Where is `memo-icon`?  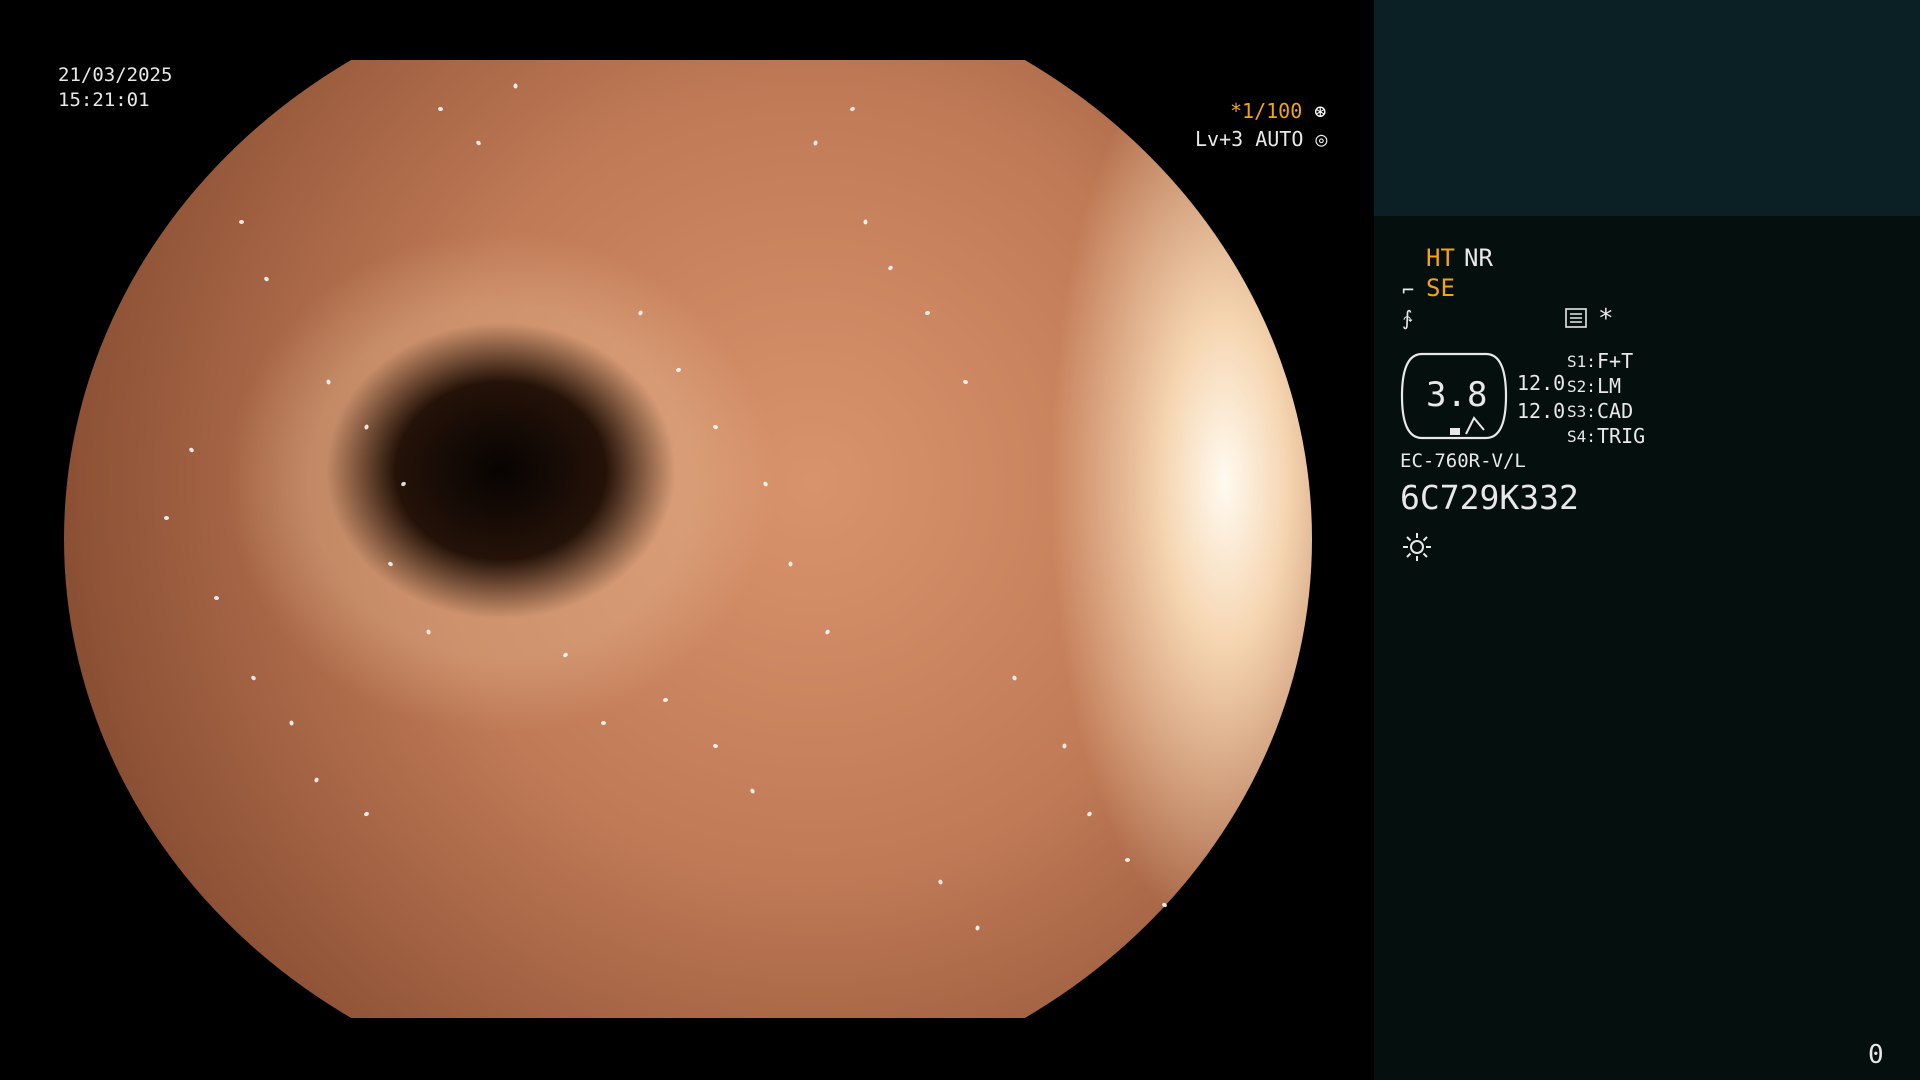
memo-icon is located at coordinates (1576, 318).